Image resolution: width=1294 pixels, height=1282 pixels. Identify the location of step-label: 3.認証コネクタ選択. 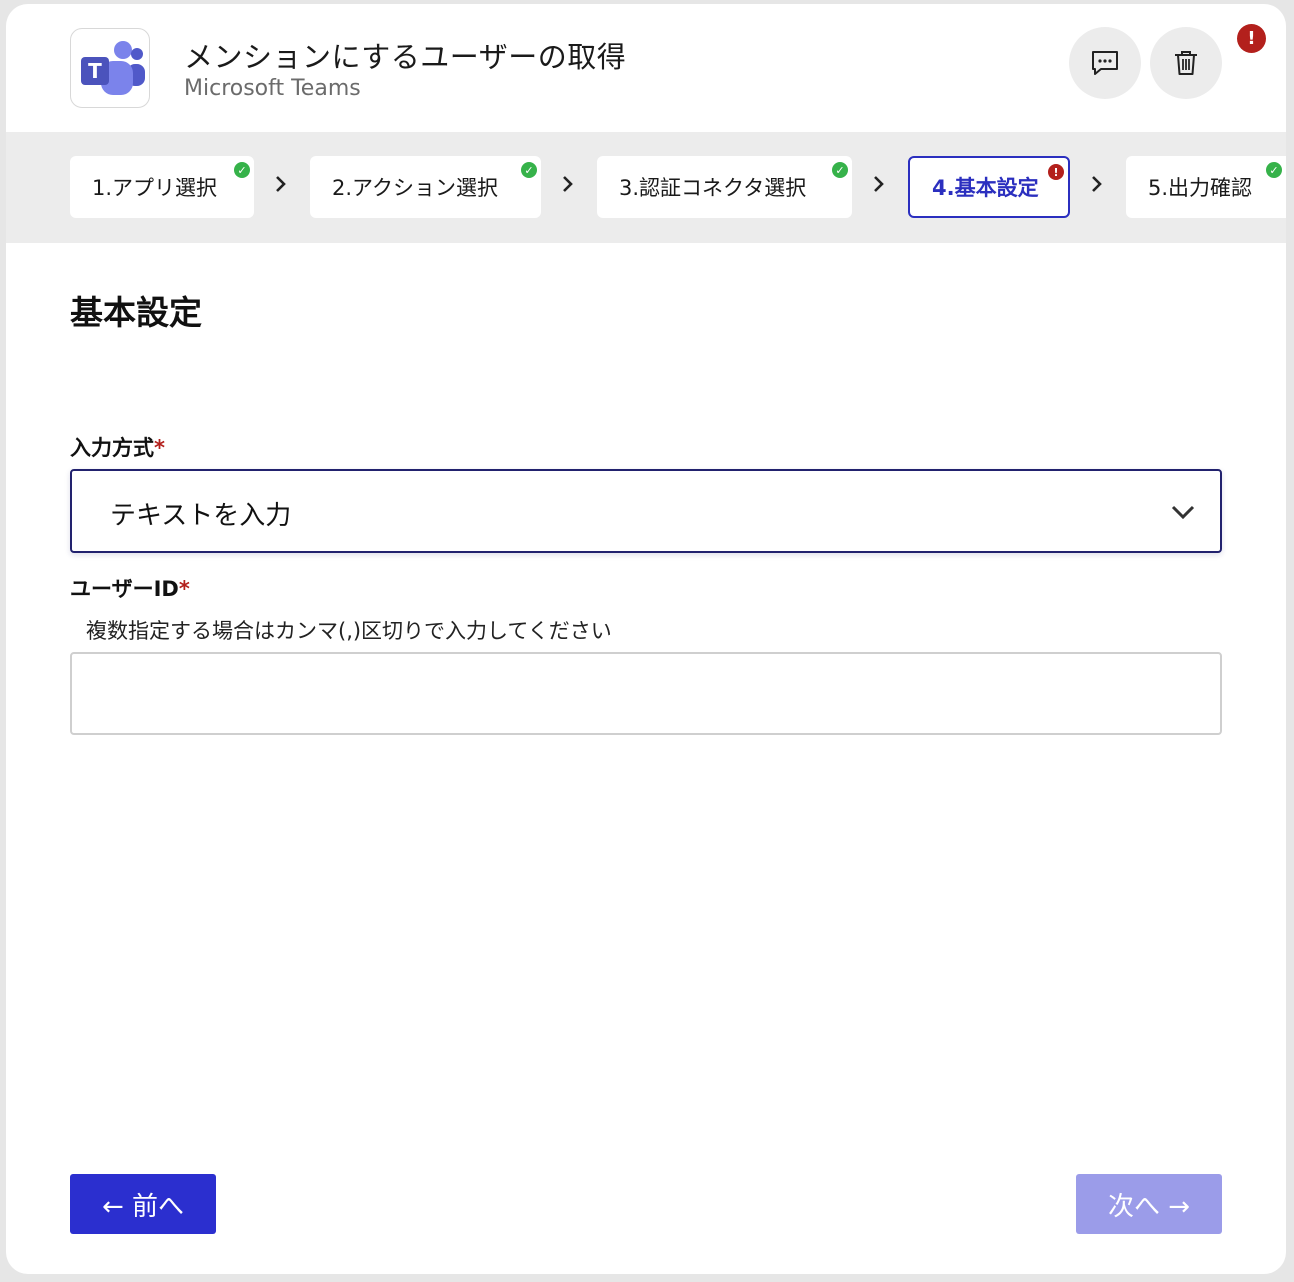
(713, 188).